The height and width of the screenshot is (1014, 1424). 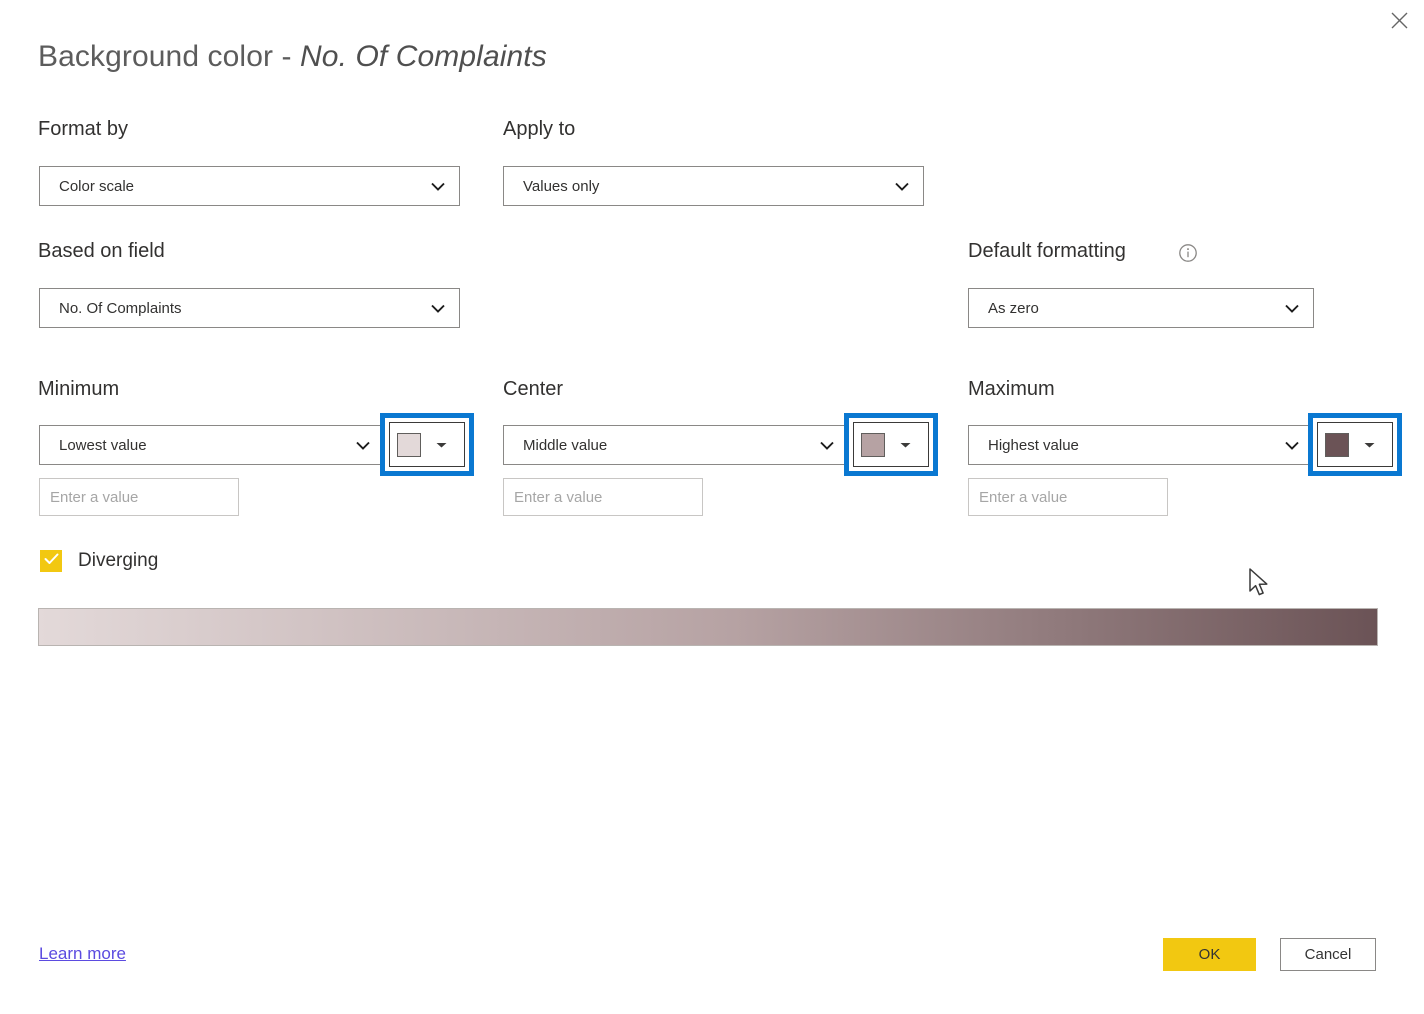 What do you see at coordinates (120, 308) in the screenshot?
I see `based-on-field-value: No. Of Complaints` at bounding box center [120, 308].